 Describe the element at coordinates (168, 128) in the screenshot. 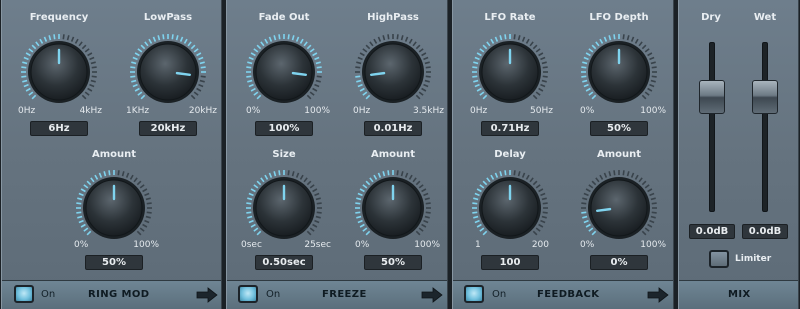

I see `lowpass-value-field: 20kHz` at that location.